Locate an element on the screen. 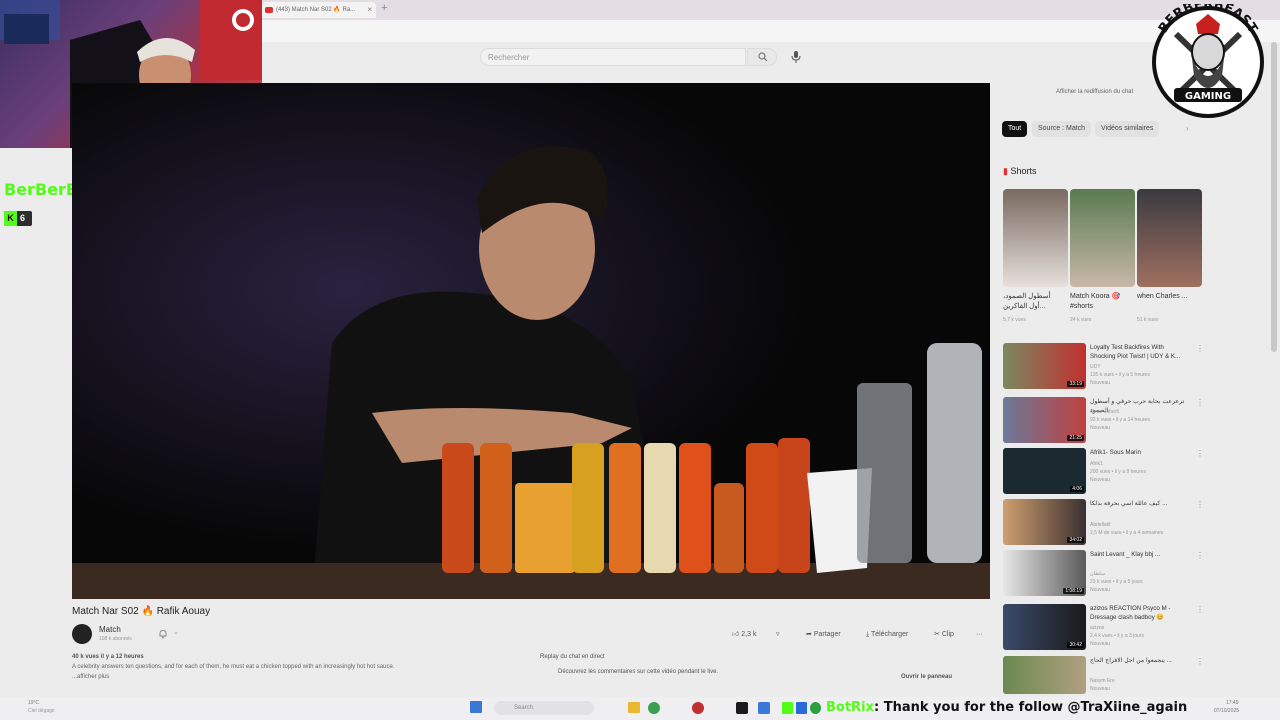 The width and height of the screenshot is (1280, 720). tab-active: (443) Match Nar S02 🔥 Ra... × is located at coordinates (319, 10).